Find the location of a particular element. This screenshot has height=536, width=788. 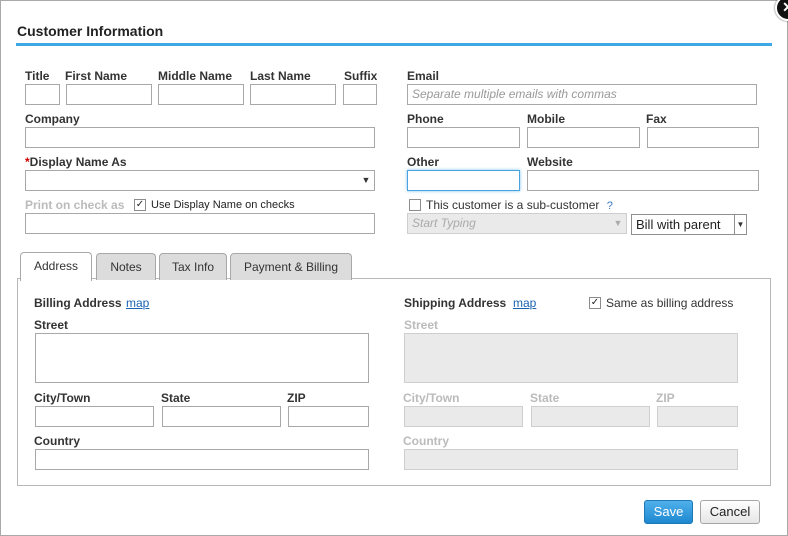

use-display-name-checkbox: ✓ is located at coordinates (140, 205).